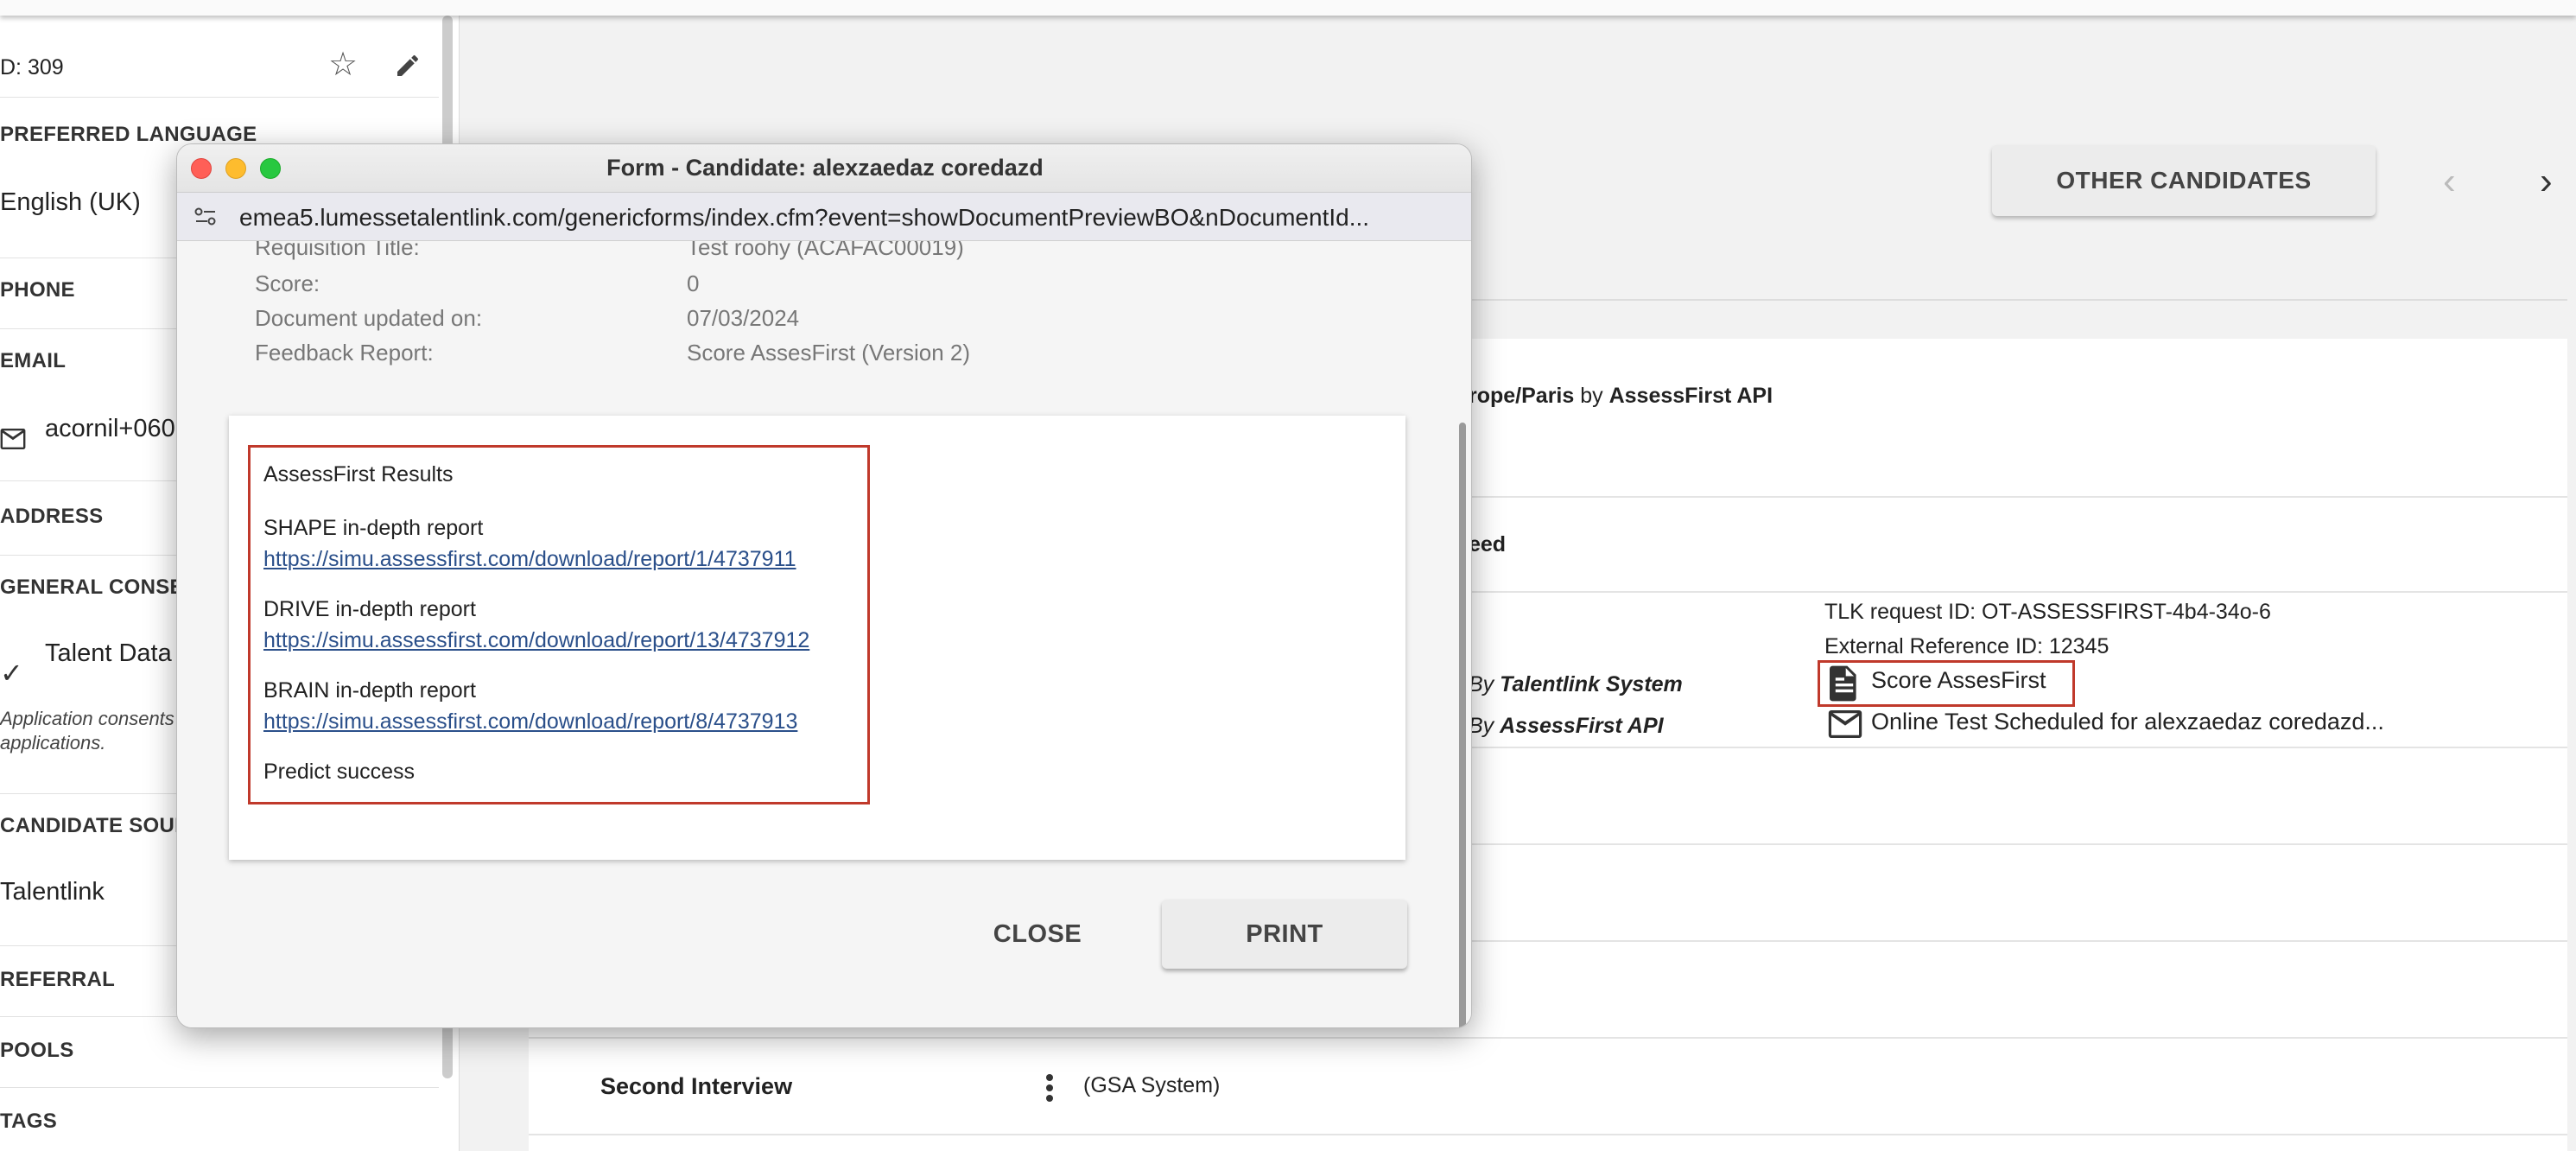 The image size is (2576, 1151). I want to click on pools-heading: POOLS, so click(37, 1050).